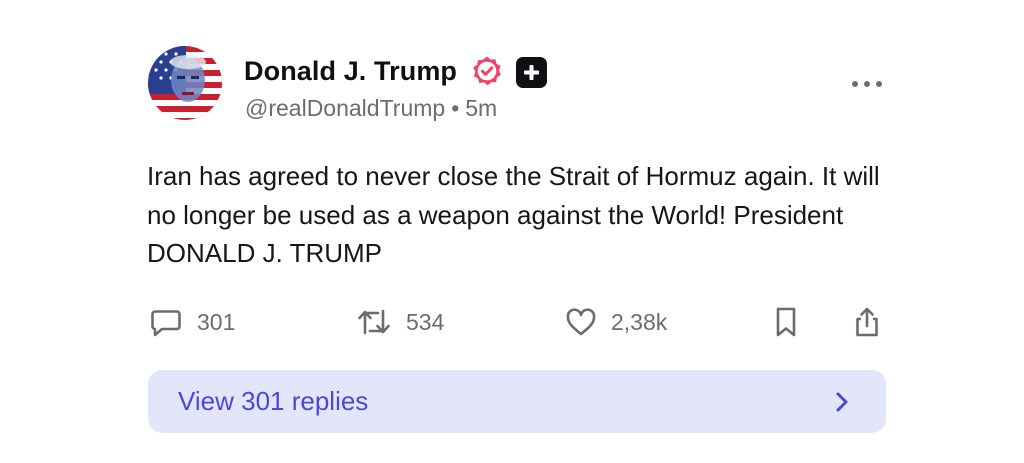  What do you see at coordinates (374, 322) in the screenshot?
I see `repost-icon` at bounding box center [374, 322].